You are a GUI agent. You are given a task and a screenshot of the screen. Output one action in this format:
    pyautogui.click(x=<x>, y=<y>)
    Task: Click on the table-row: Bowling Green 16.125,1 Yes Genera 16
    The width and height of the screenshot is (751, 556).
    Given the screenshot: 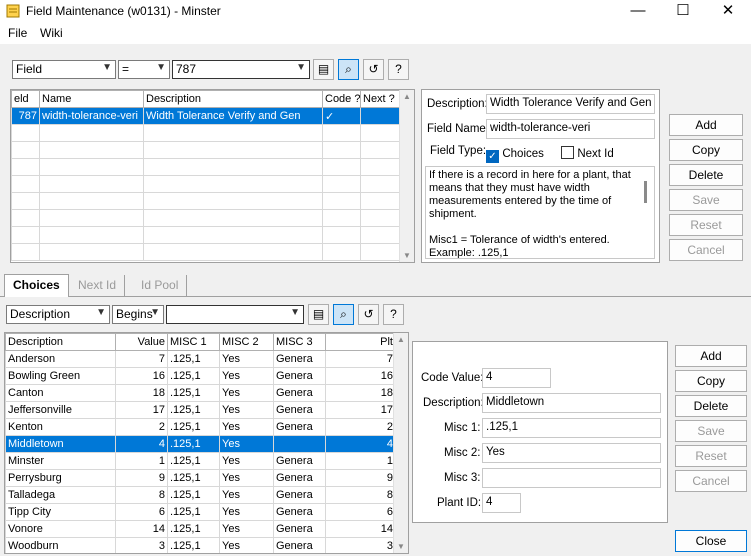 What is the action you would take?
    pyautogui.click(x=200, y=376)
    